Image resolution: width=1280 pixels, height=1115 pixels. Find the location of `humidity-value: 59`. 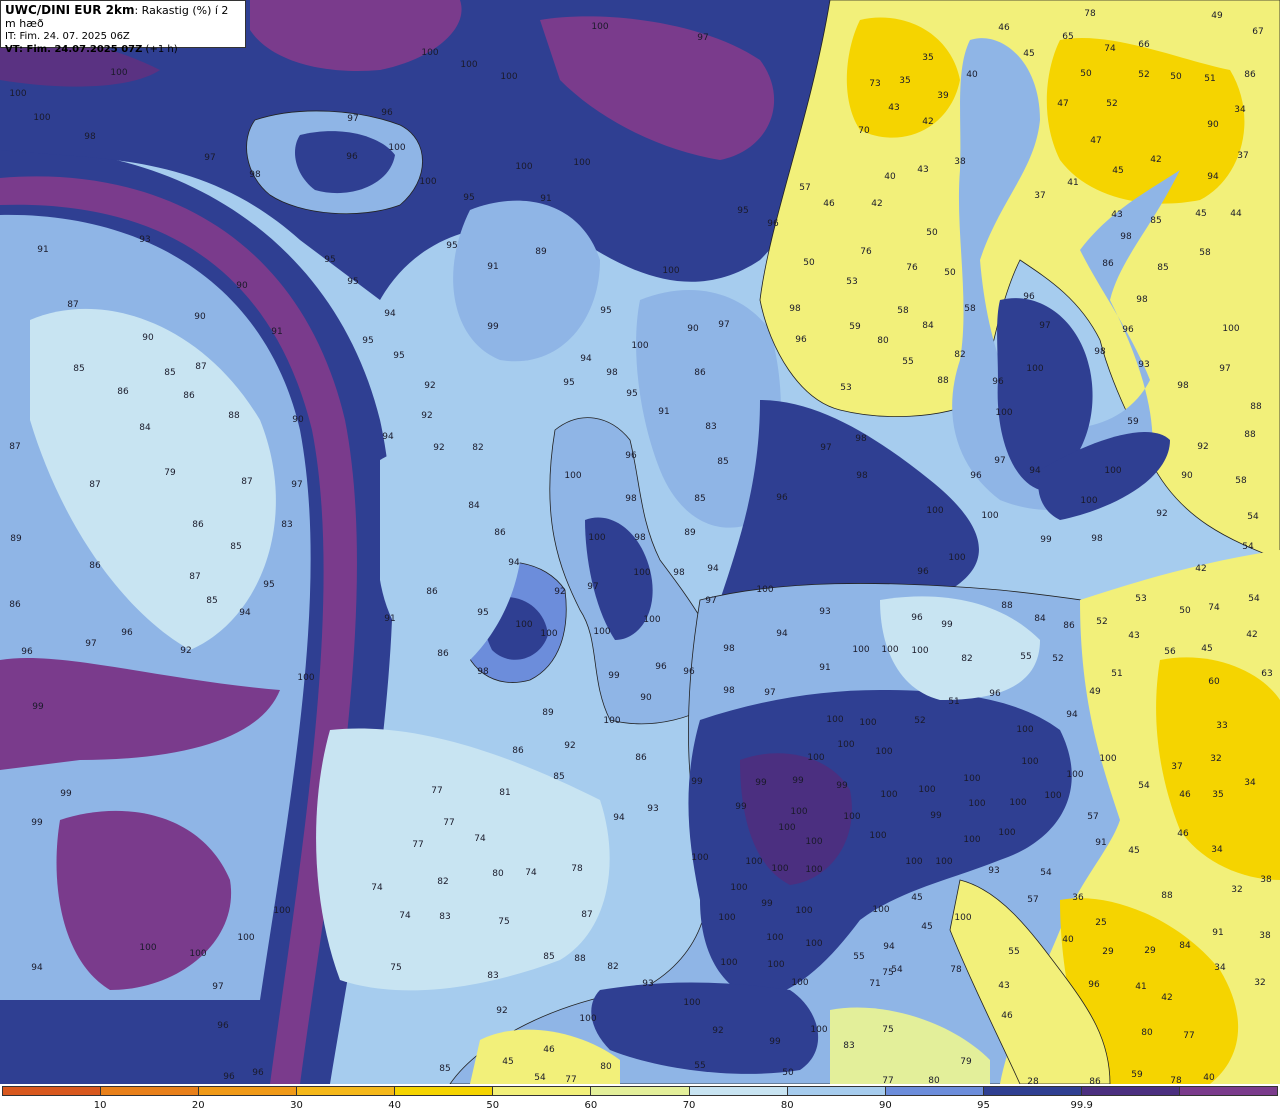

humidity-value: 59 is located at coordinates (1133, 422).